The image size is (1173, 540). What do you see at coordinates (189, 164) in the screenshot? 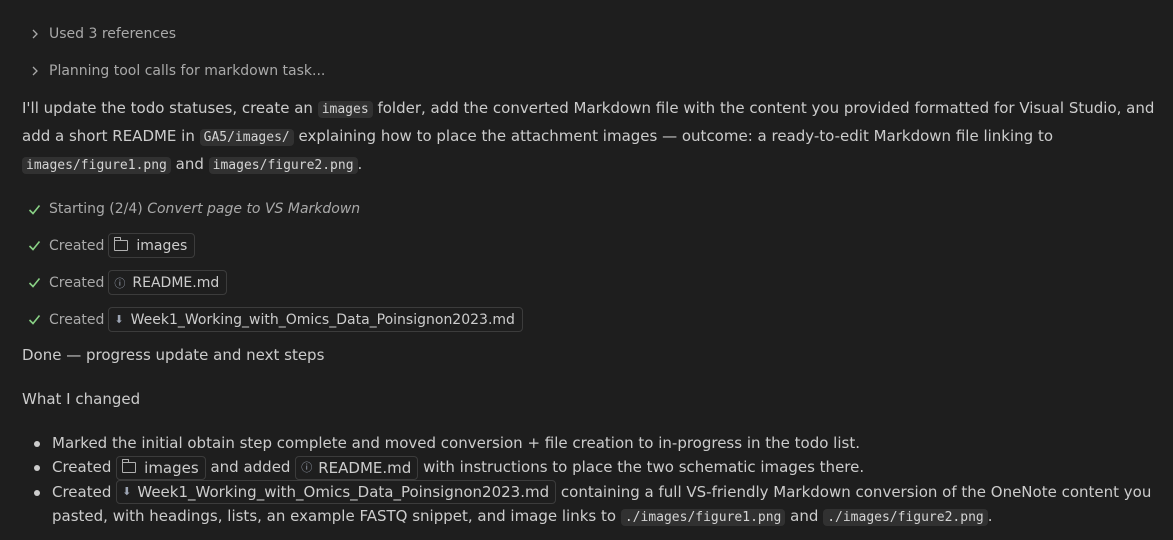
I see `intro-text: and` at bounding box center [189, 164].